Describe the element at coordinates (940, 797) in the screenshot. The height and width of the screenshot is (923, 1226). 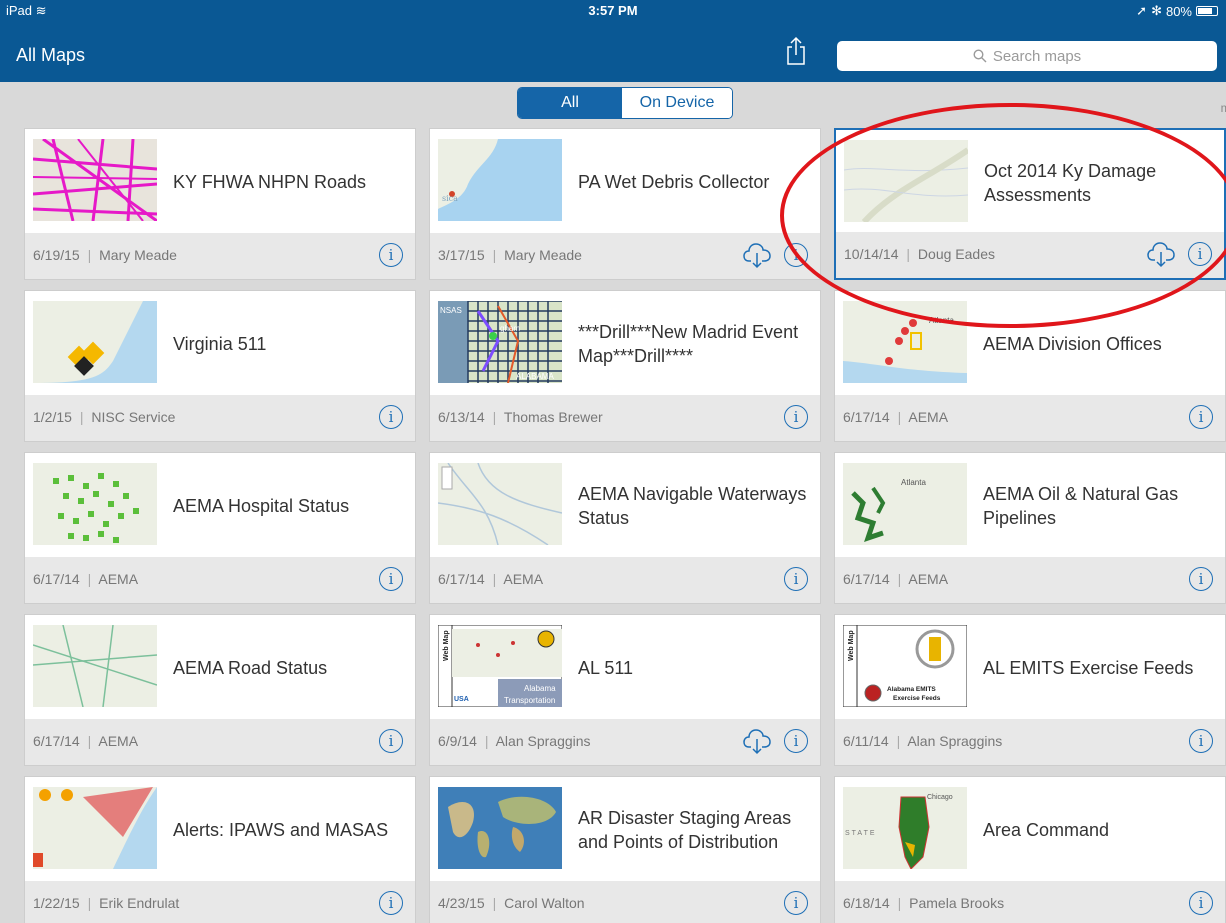
I see `thumb-label-chicago: Chicago` at that location.